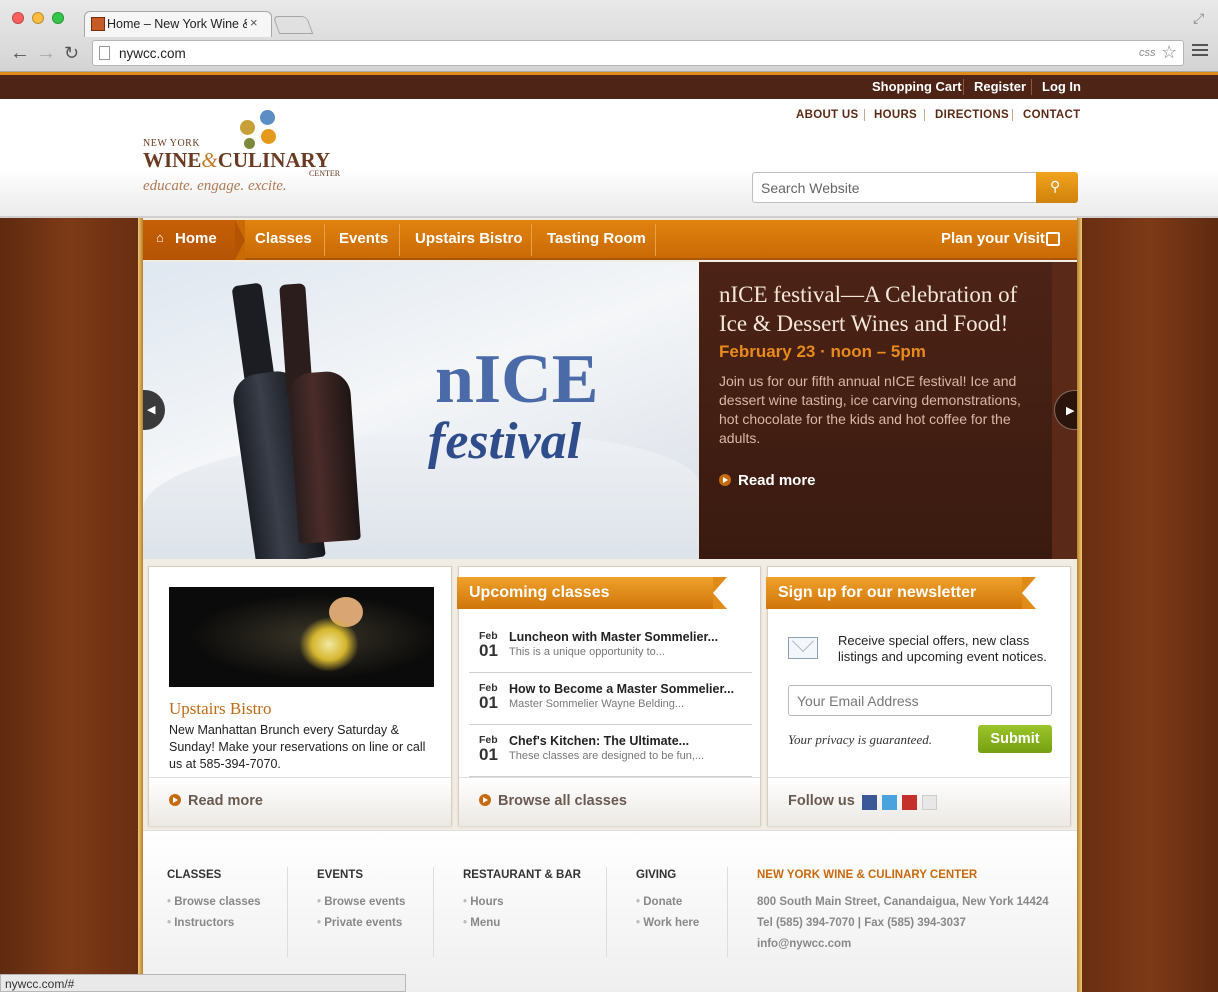 The width and height of the screenshot is (1218, 992). What do you see at coordinates (909, 802) in the screenshot?
I see `youtube-icon` at bounding box center [909, 802].